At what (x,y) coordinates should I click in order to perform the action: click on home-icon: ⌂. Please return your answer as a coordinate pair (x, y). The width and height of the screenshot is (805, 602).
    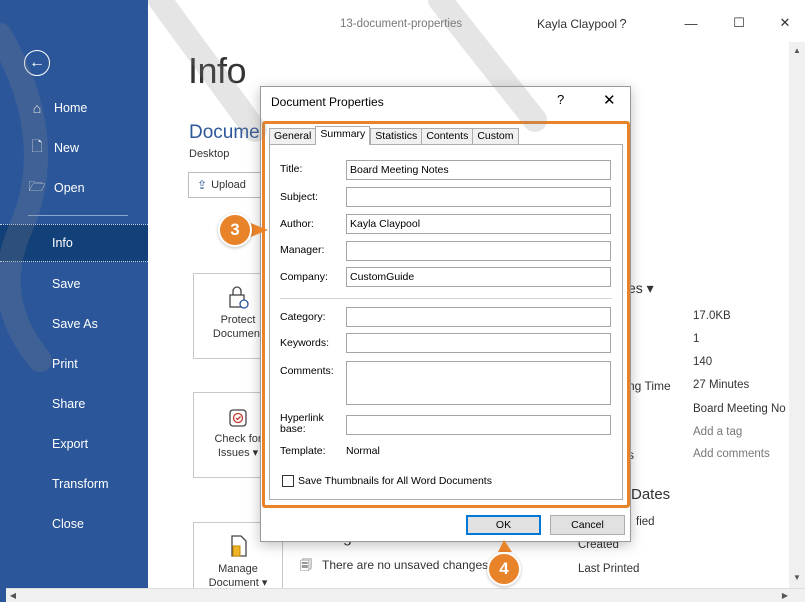
    Looking at the image, I should click on (37, 108).